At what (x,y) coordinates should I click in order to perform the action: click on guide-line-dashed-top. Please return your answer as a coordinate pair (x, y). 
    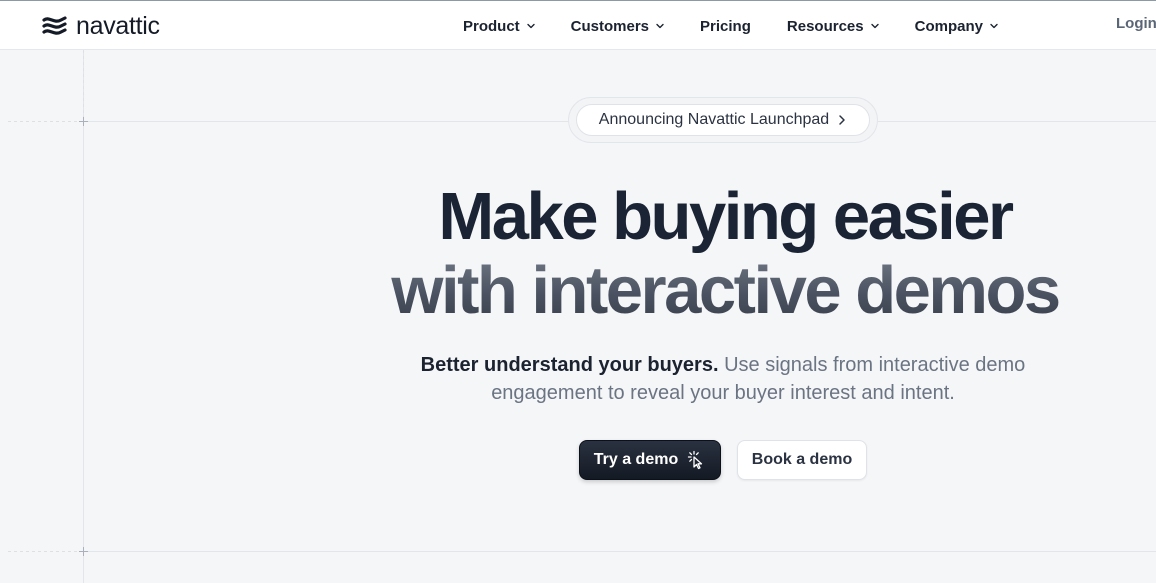
    Looking at the image, I should click on (45, 121).